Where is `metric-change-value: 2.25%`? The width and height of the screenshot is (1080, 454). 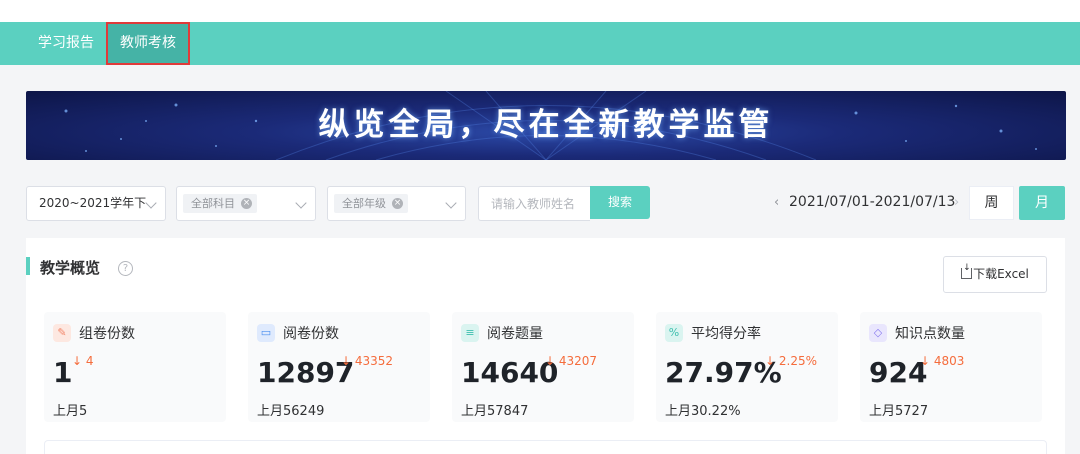 metric-change-value: 2.25% is located at coordinates (797, 361).